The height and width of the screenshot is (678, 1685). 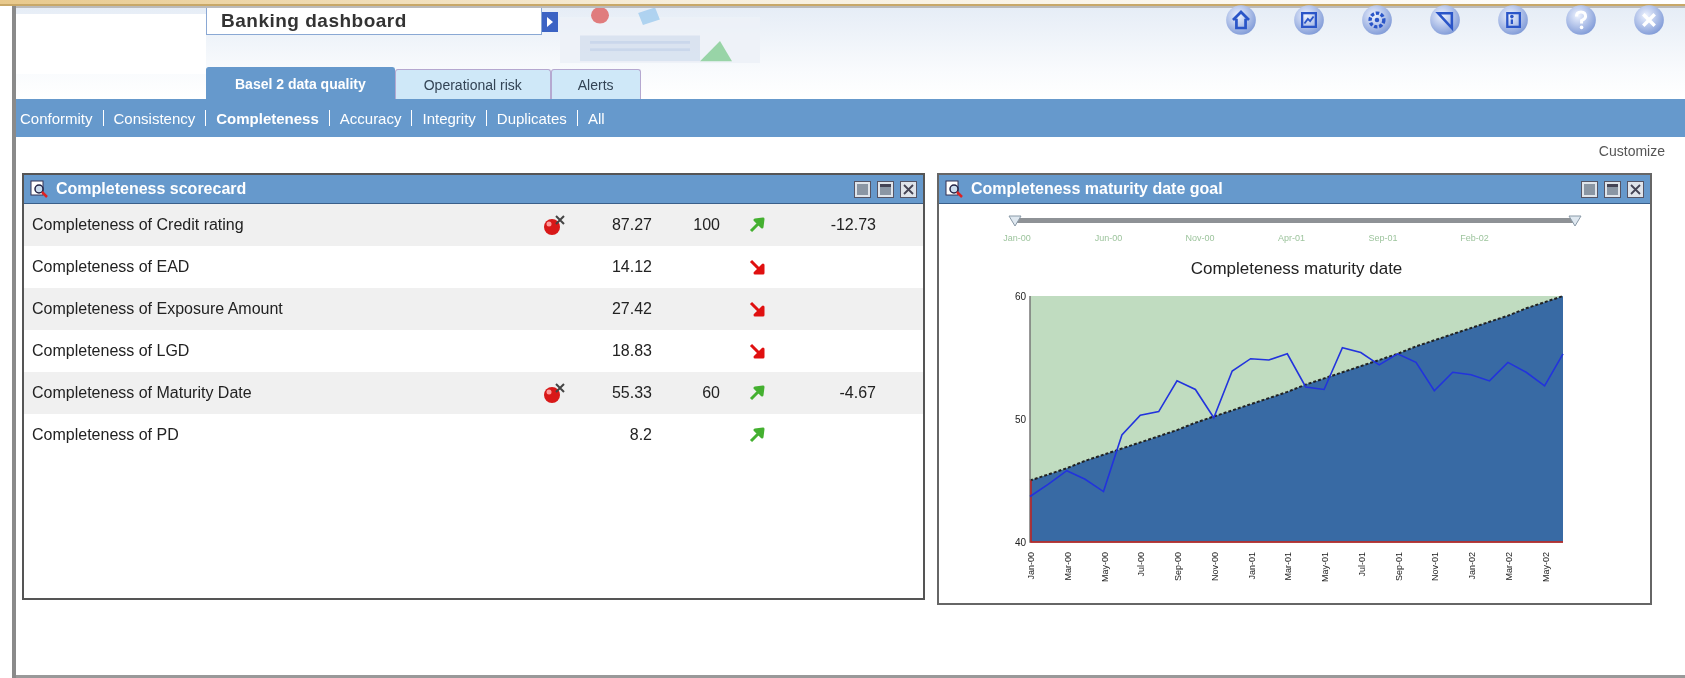 I want to click on table-cell: 100, so click(x=706, y=224).